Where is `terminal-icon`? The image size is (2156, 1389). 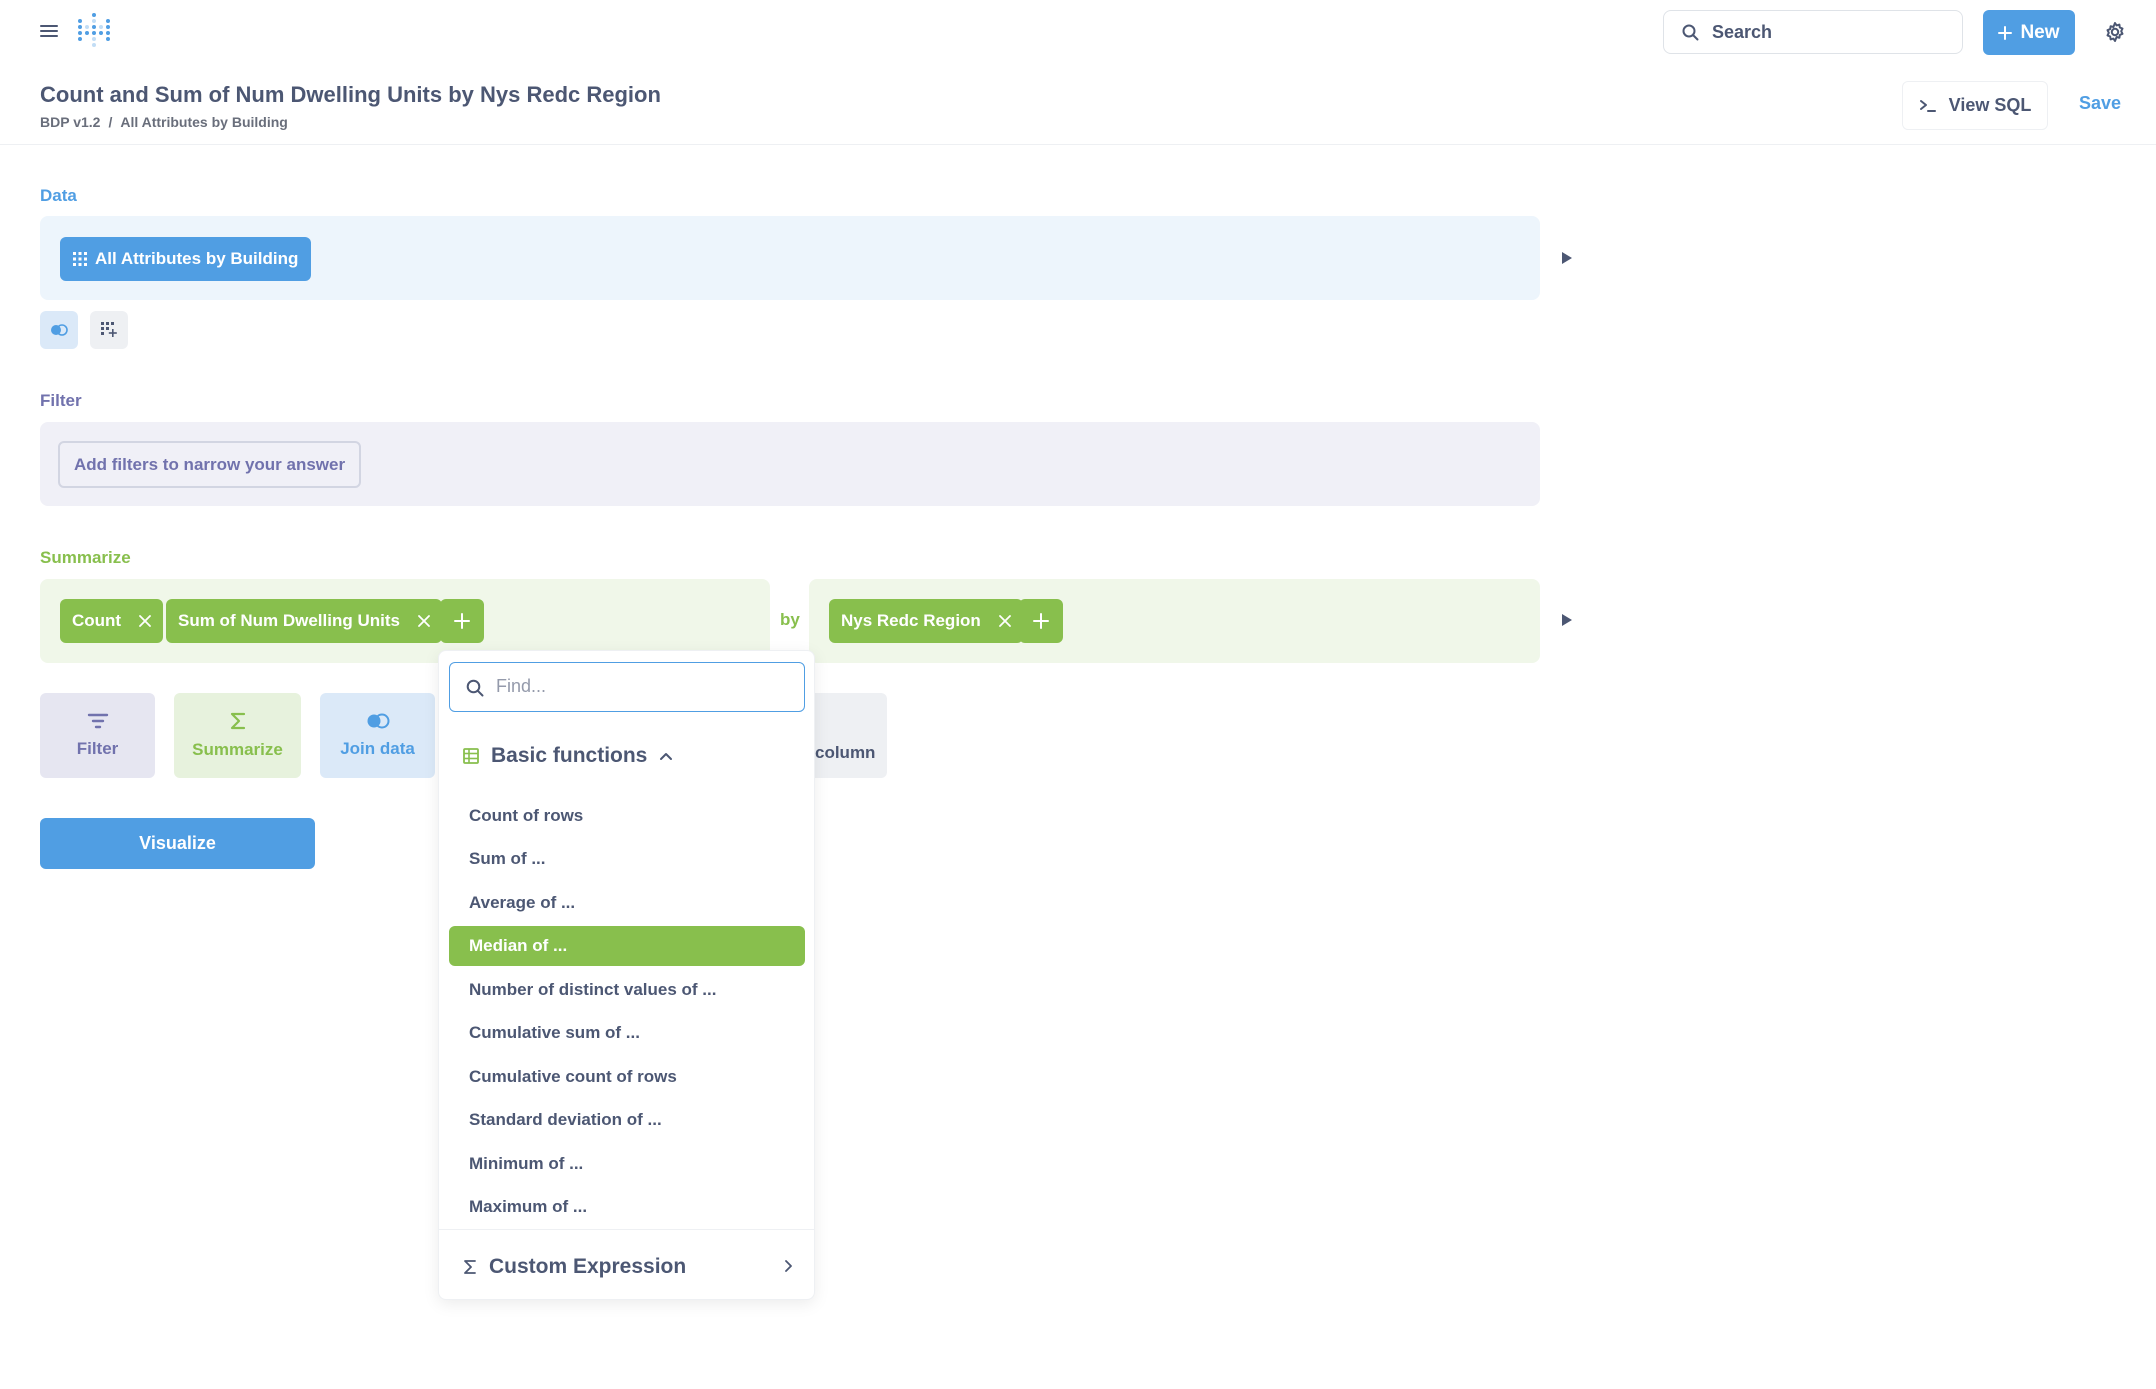
terminal-icon is located at coordinates (1927, 105).